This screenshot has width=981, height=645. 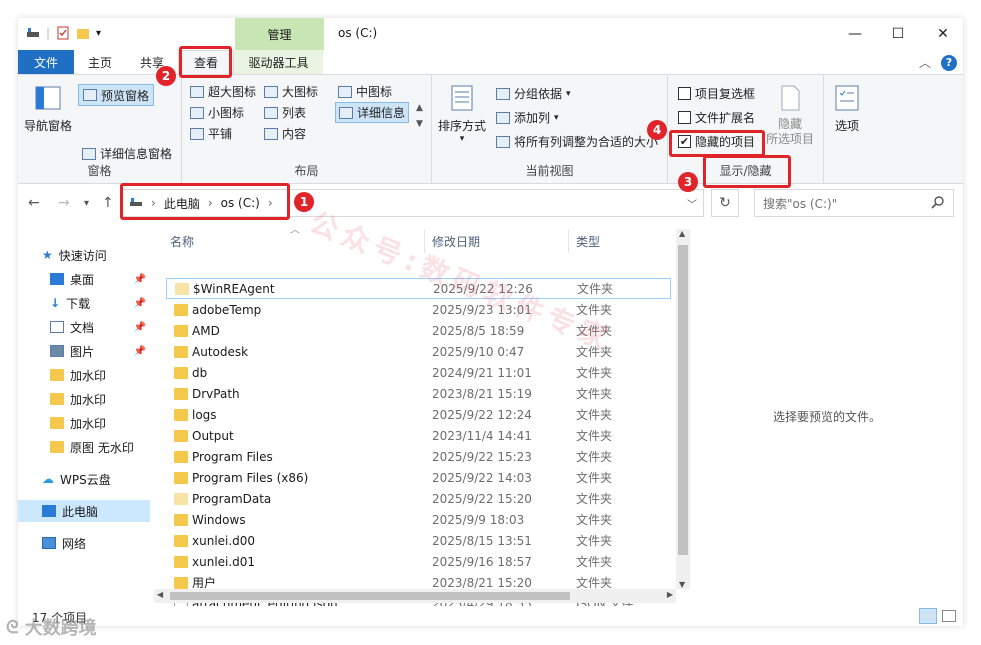 What do you see at coordinates (800, 203) in the screenshot?
I see `search-placeholder: 搜索"os (C:)"` at bounding box center [800, 203].